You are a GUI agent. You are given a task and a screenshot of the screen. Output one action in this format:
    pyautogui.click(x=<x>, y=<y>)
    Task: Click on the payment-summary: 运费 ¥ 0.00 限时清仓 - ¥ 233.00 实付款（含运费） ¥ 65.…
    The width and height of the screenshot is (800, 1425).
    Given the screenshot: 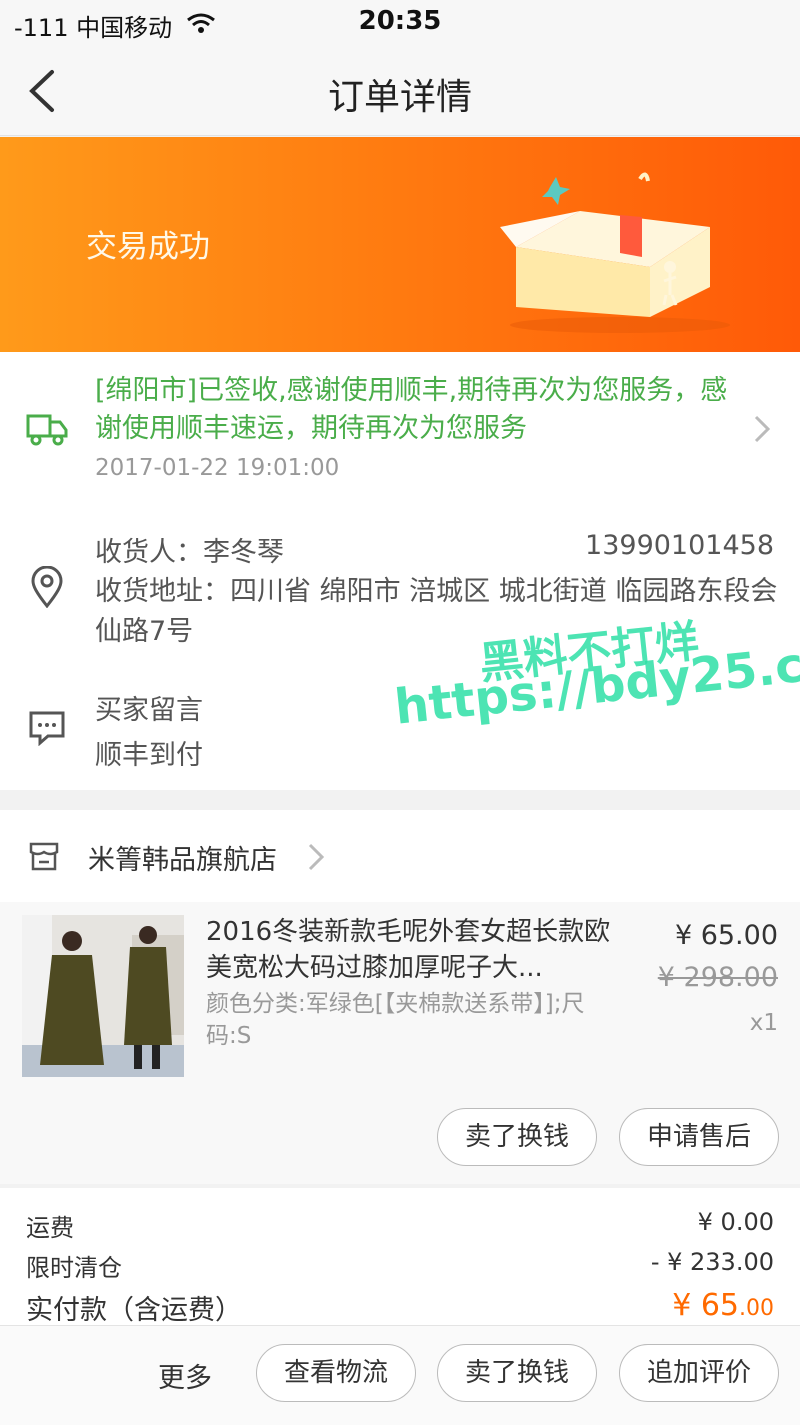 What is the action you would take?
    pyautogui.click(x=400, y=1257)
    